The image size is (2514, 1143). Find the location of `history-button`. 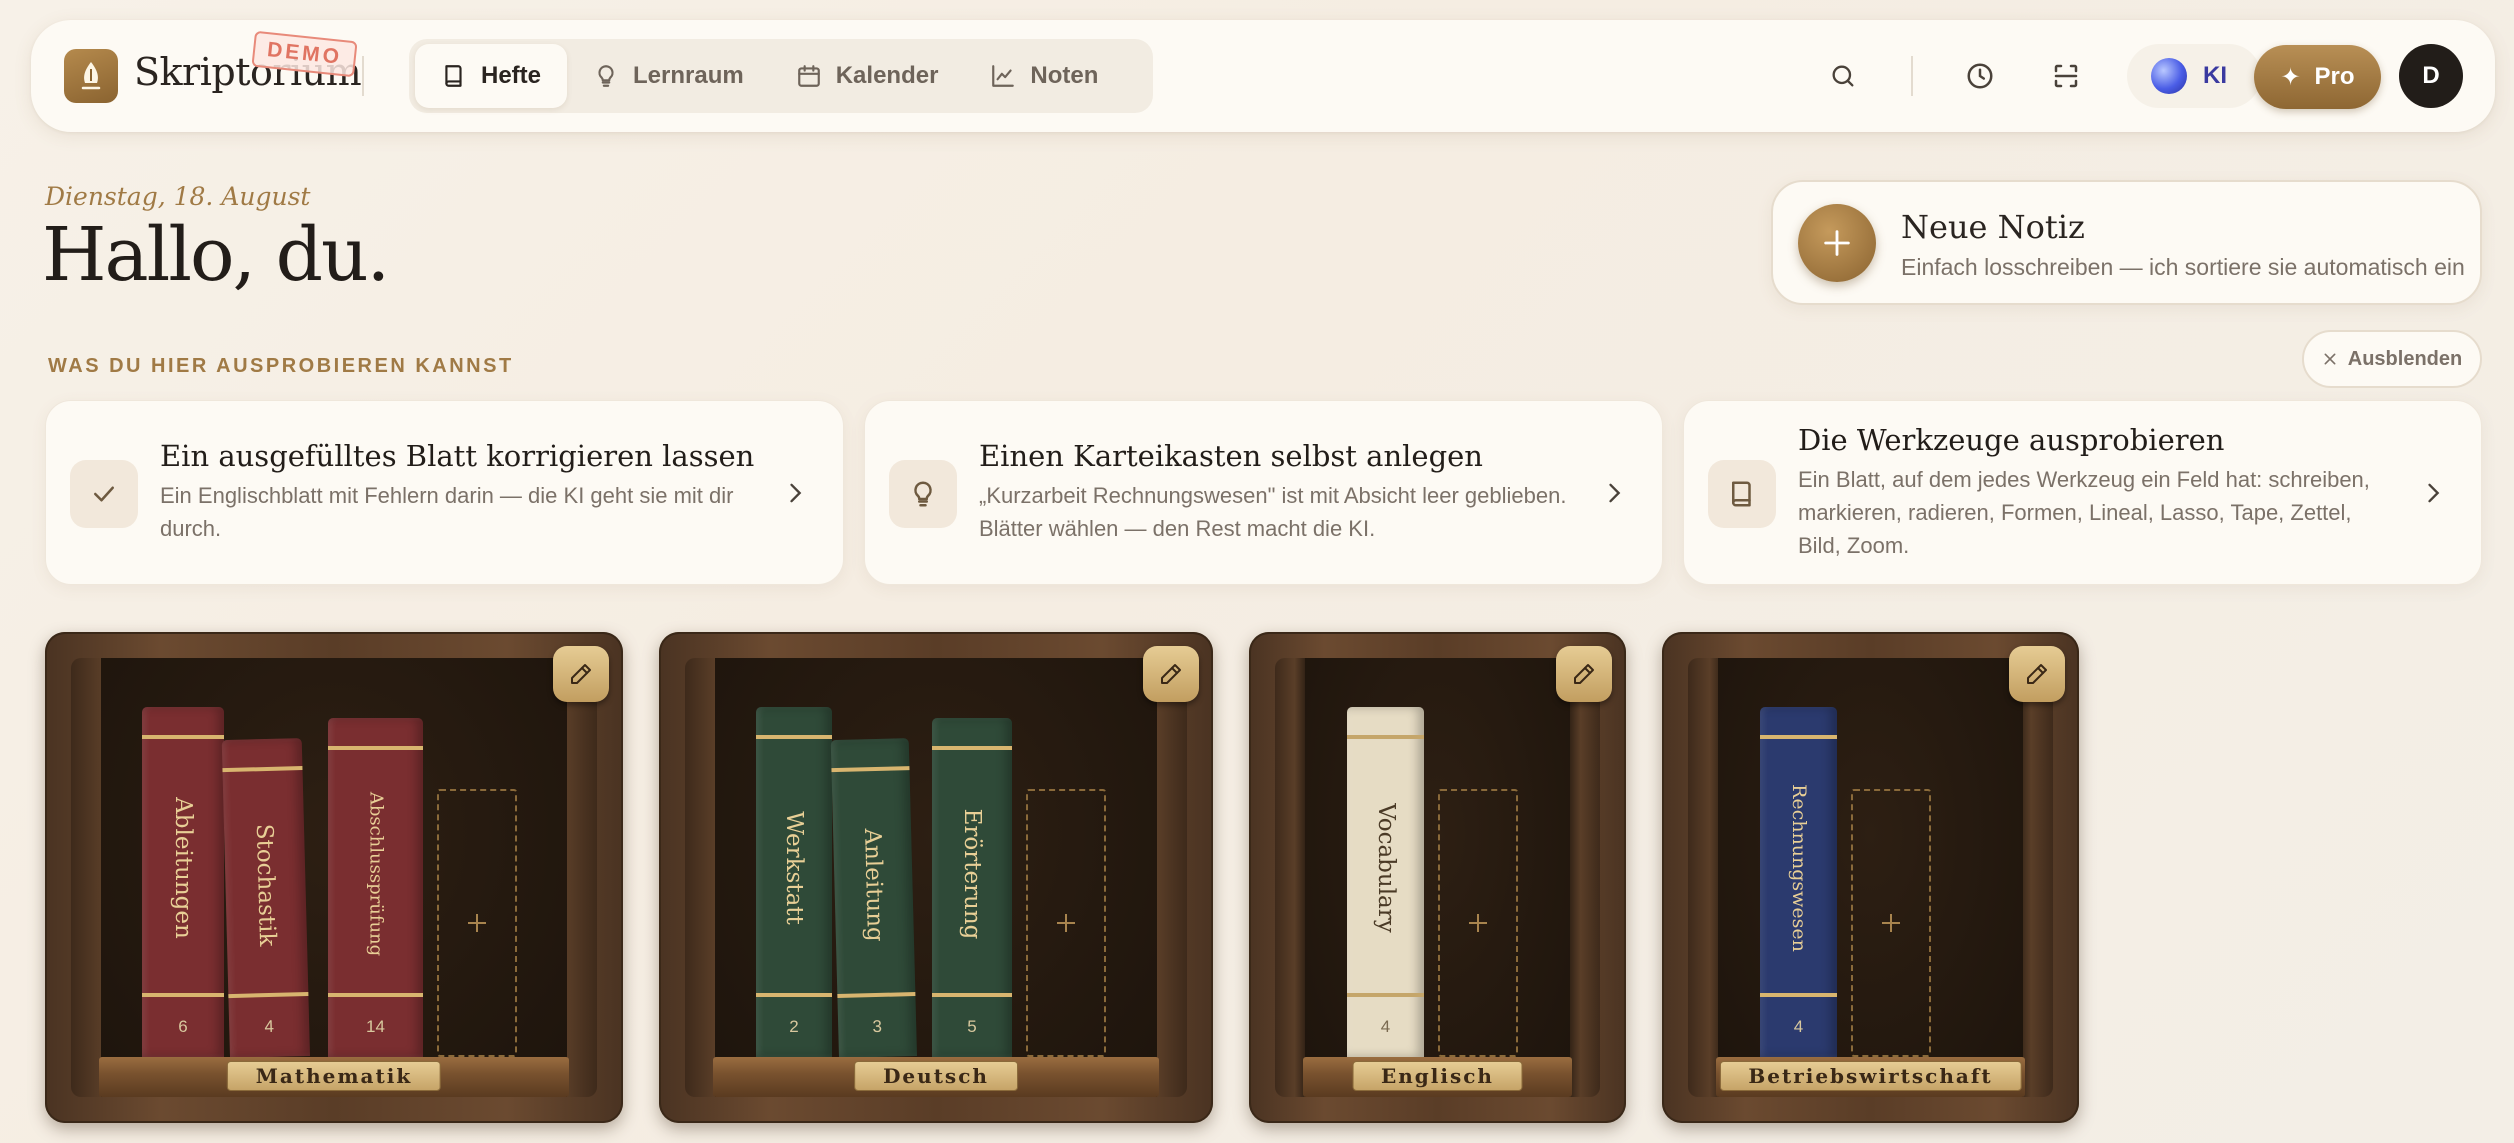

history-button is located at coordinates (1980, 76).